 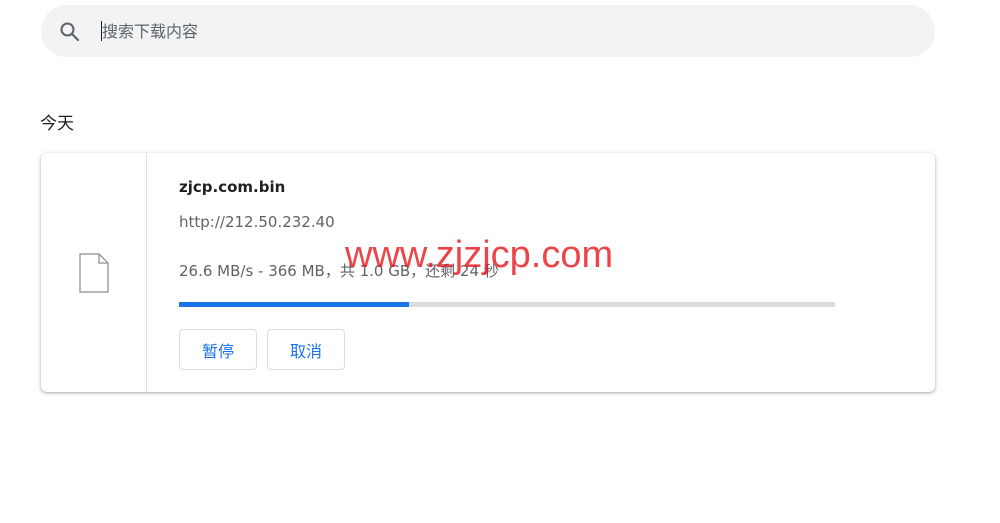 What do you see at coordinates (70, 32) in the screenshot?
I see `search-icon` at bounding box center [70, 32].